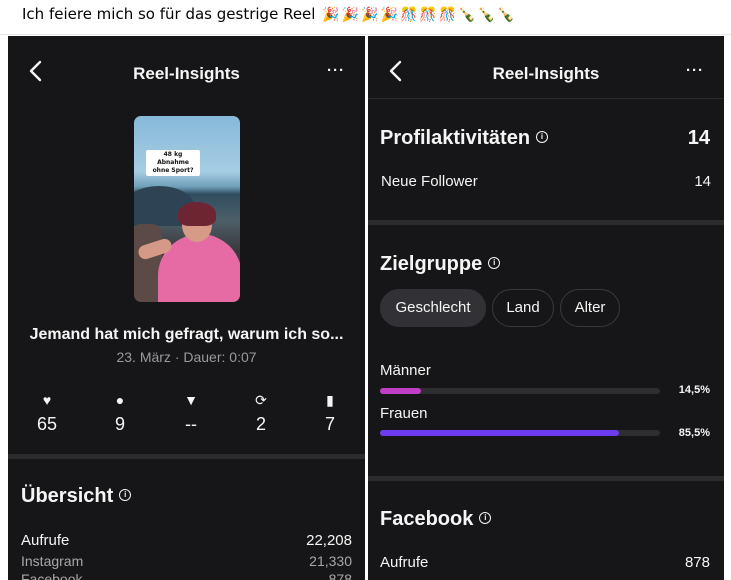 This screenshot has height=580, width=731. Describe the element at coordinates (431, 264) in the screenshot. I see `audience-heading-text: Zielgruppe` at that location.